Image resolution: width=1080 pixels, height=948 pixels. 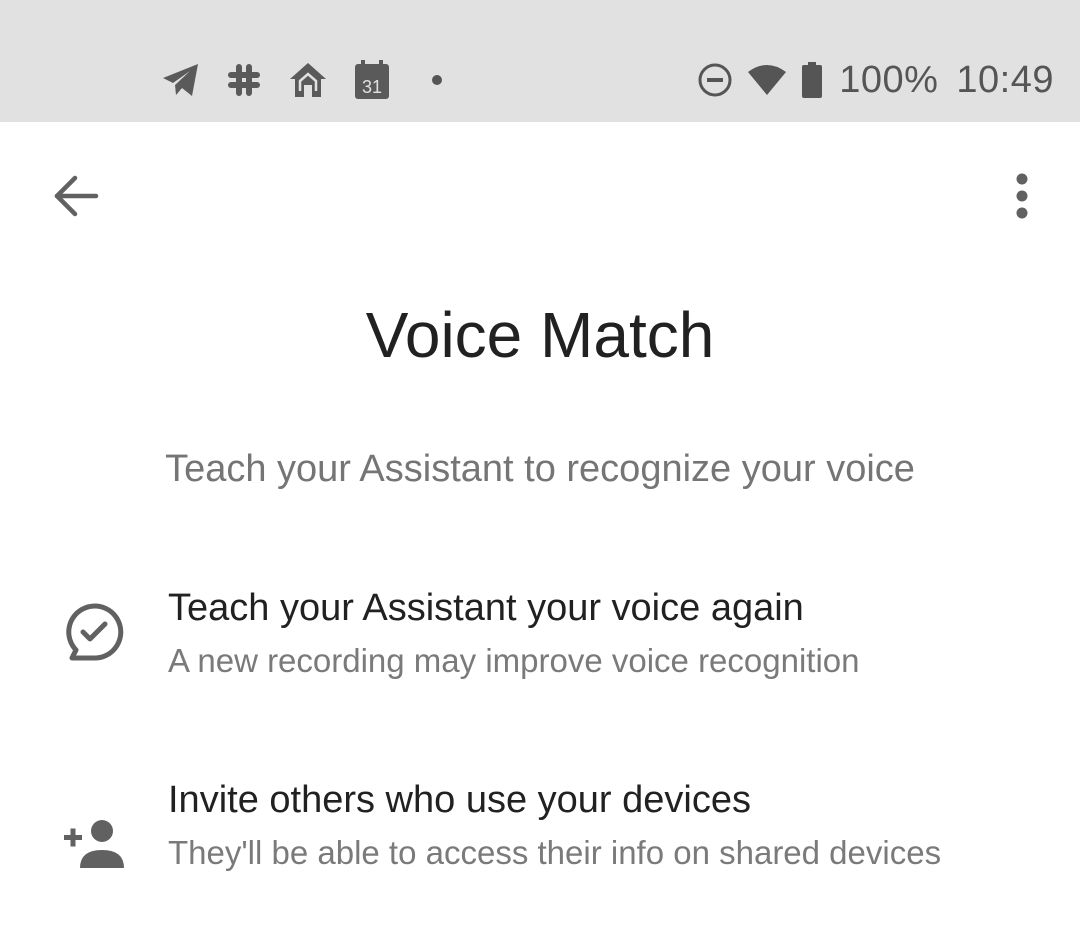 I want to click on slack-icon, so click(x=244, y=80).